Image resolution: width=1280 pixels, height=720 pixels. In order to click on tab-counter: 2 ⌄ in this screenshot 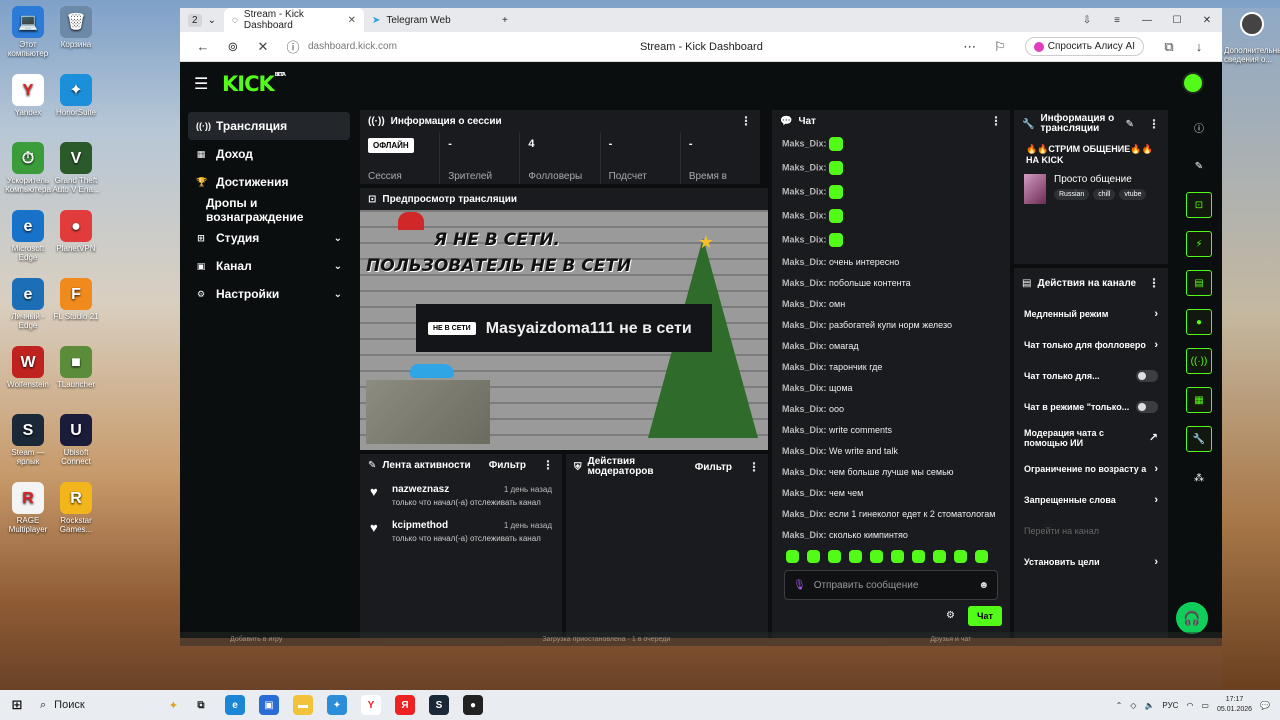, I will do `click(202, 20)`.